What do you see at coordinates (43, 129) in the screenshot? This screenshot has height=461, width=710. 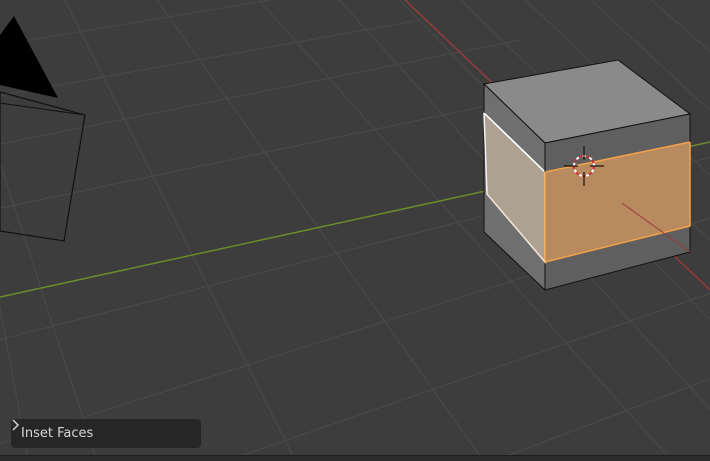 I see `camera-icon` at bounding box center [43, 129].